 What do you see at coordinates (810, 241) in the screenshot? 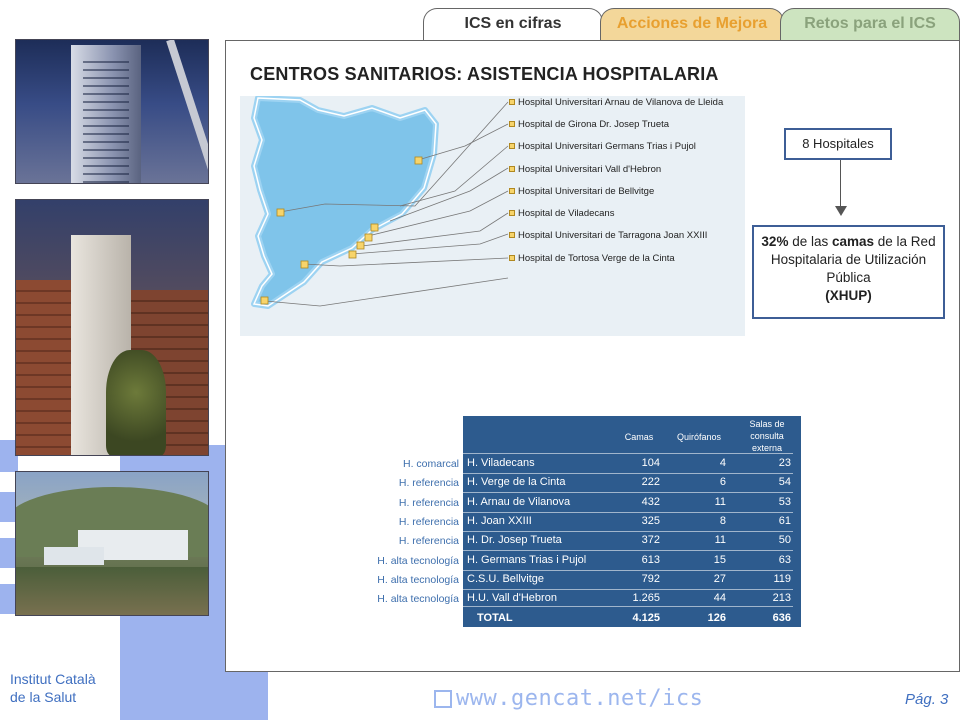
I see `share-text: de las` at bounding box center [810, 241].